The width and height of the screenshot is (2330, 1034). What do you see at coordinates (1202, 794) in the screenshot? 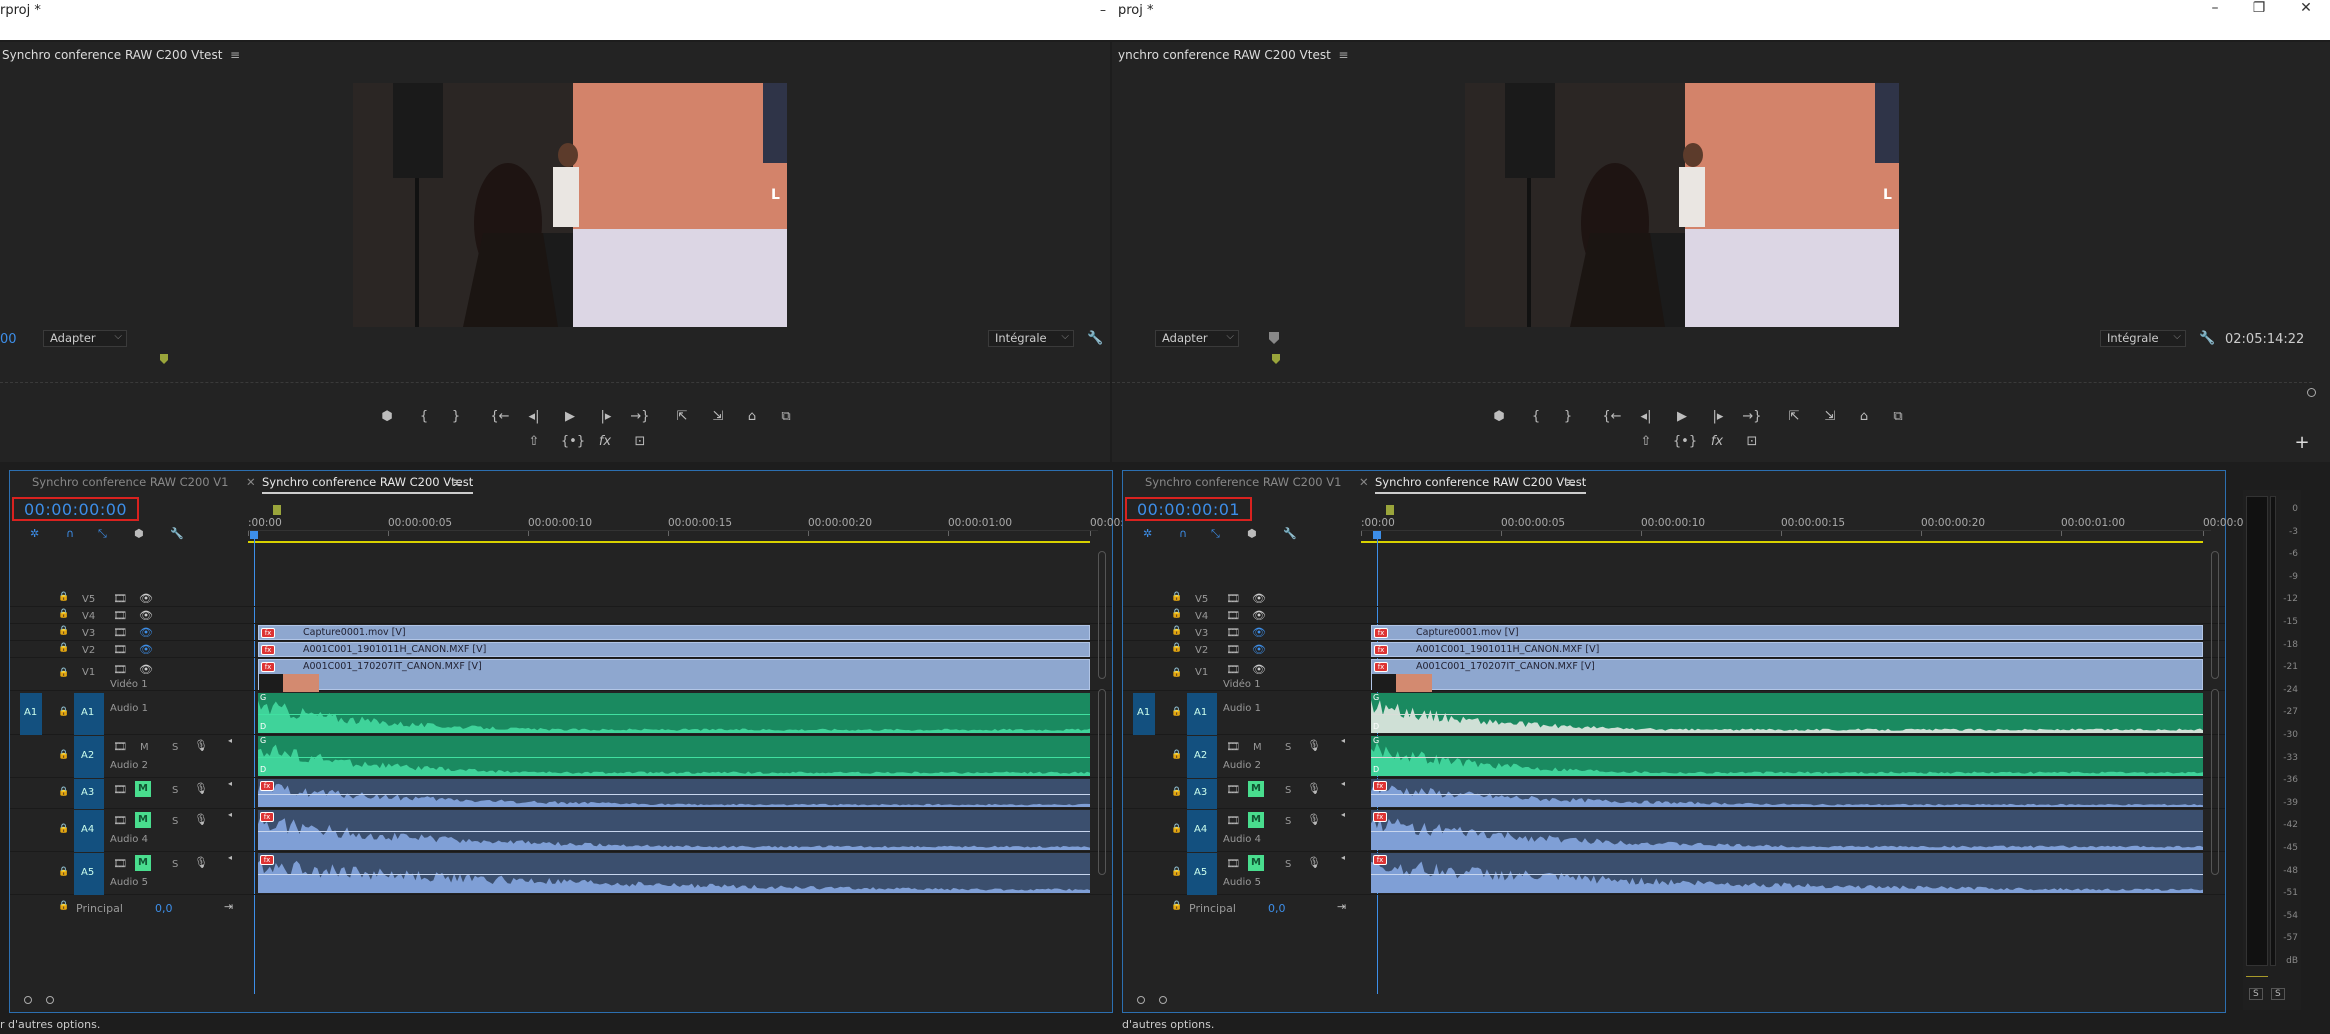
I see `track-target: A3` at bounding box center [1202, 794].